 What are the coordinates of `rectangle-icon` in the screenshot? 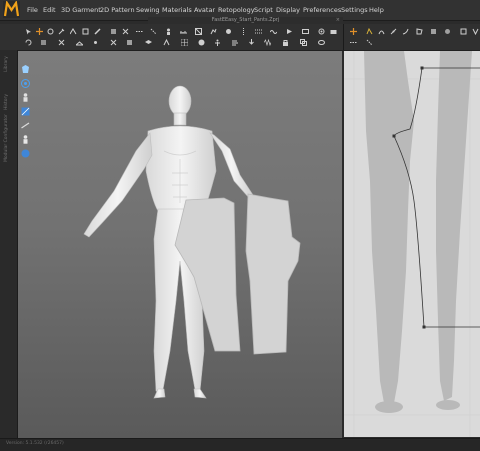 It's located at (433, 31).